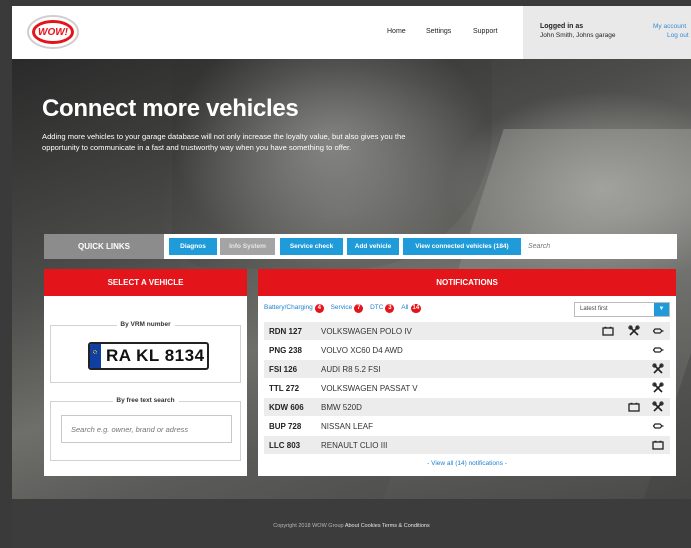 Image resolution: width=691 pixels, height=548 pixels. I want to click on vrm-plate-input: RA KL 8134, so click(148, 356).